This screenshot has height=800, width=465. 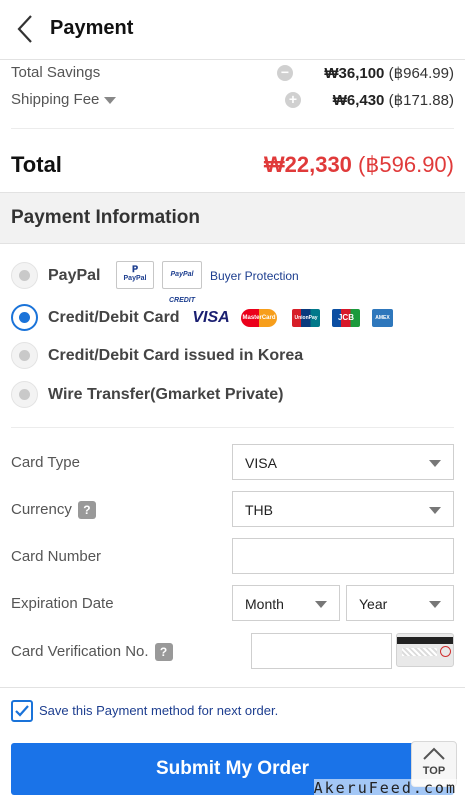 I want to click on visa-logo: VISA, so click(x=211, y=317).